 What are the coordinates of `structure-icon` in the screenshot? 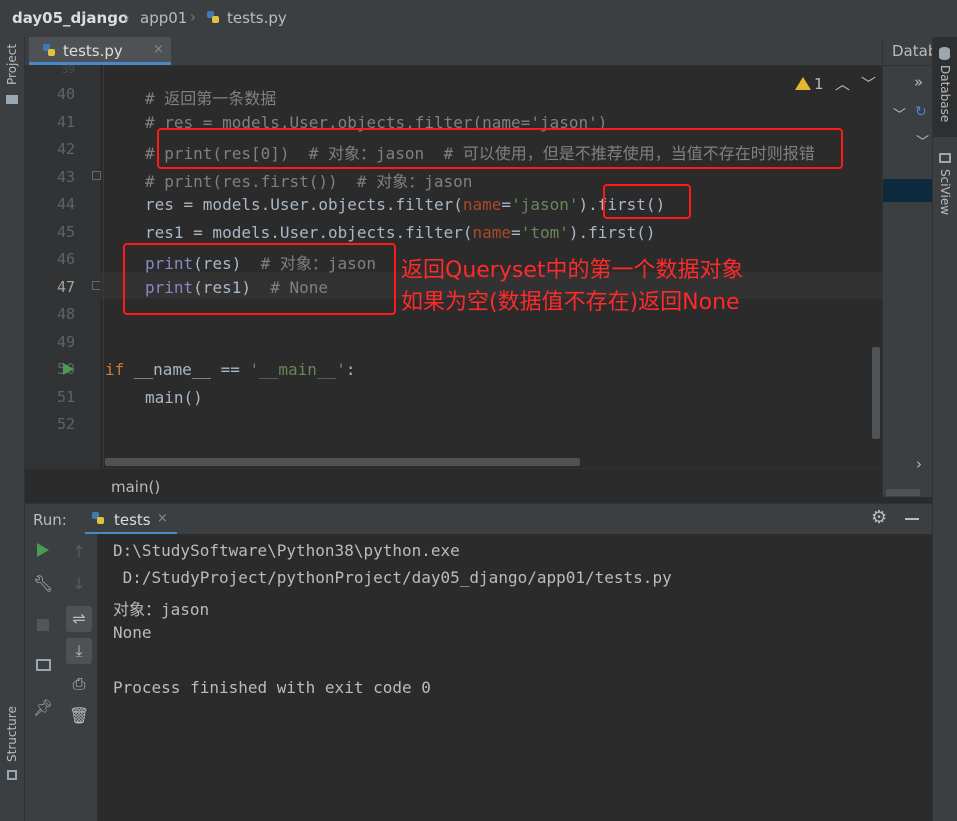 It's located at (12, 775).